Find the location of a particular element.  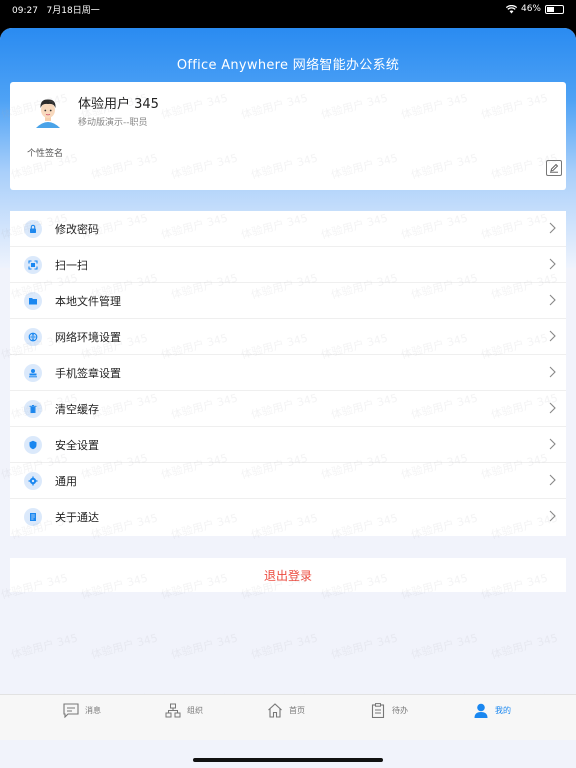

org-icon is located at coordinates (173, 710).